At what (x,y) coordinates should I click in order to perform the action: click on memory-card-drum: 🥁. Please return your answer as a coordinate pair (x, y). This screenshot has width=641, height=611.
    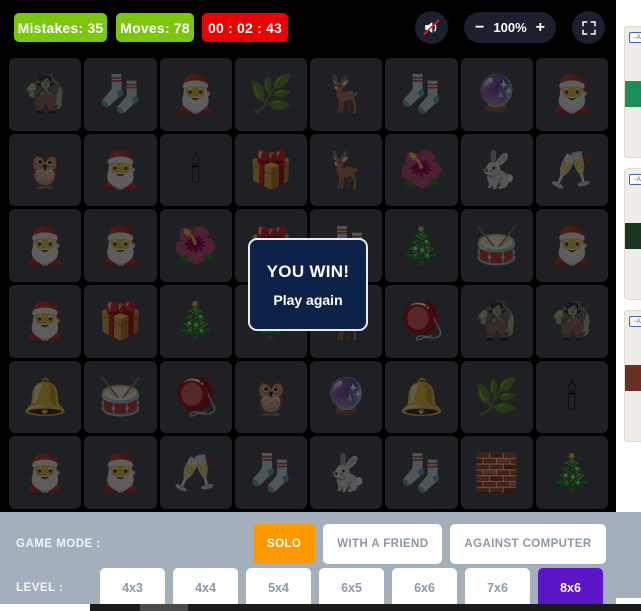
    Looking at the image, I should click on (496, 245).